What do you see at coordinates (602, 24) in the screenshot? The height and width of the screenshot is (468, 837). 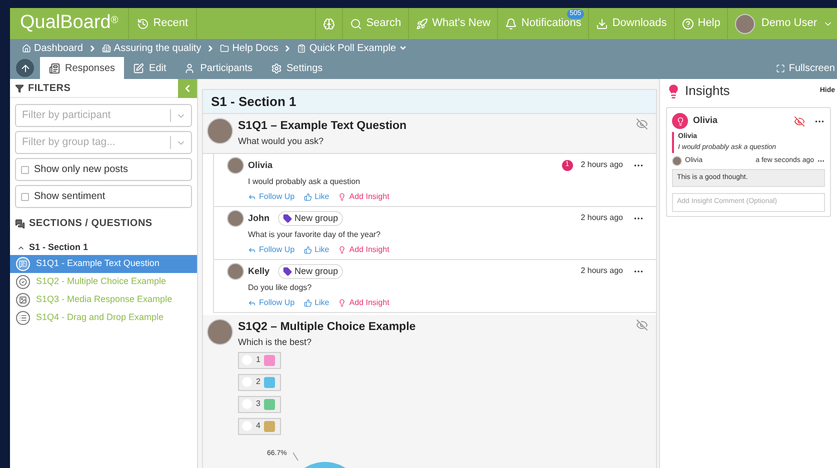 I see `download-icon` at bounding box center [602, 24].